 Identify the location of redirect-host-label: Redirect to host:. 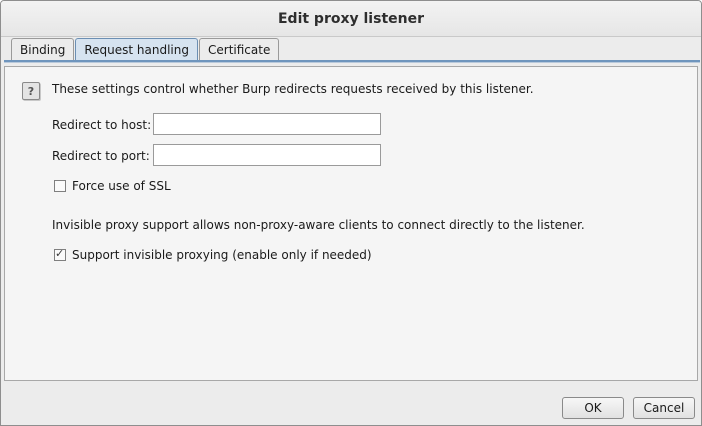
(102, 125).